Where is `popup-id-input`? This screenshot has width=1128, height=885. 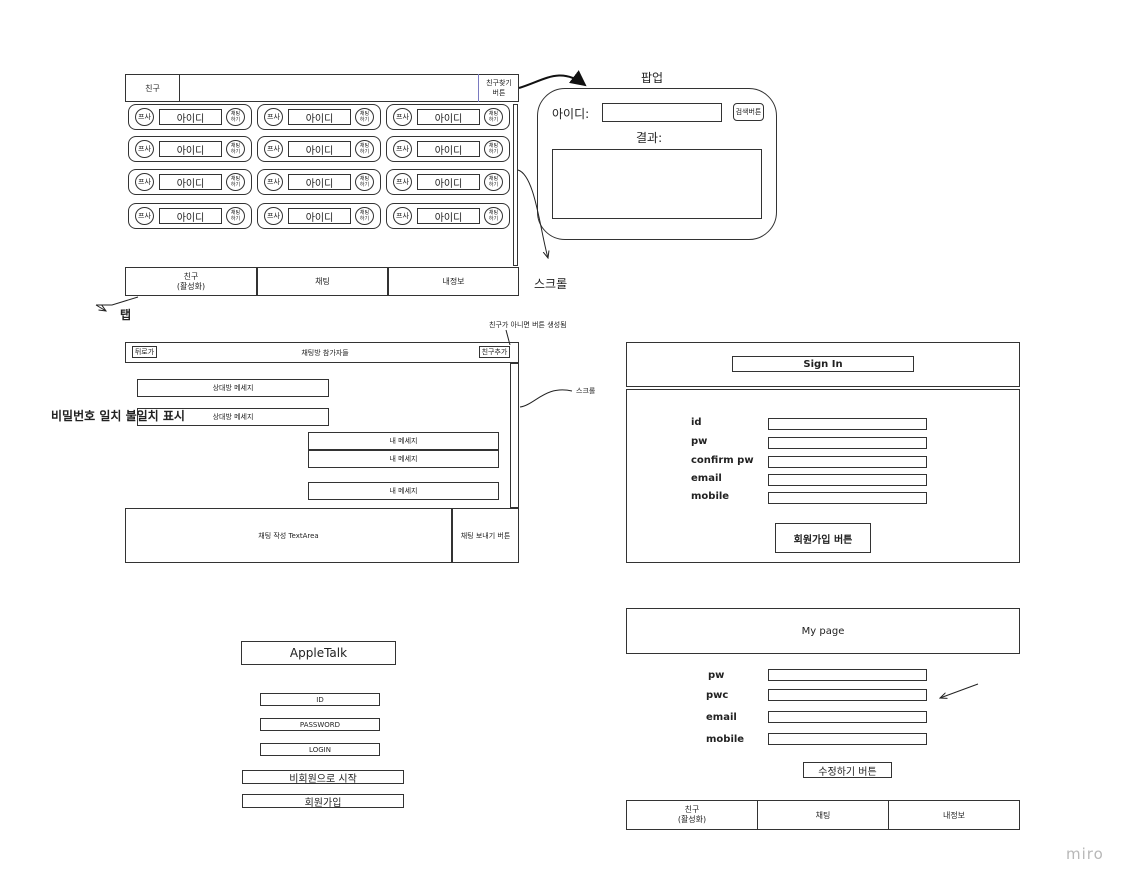 popup-id-input is located at coordinates (662, 112).